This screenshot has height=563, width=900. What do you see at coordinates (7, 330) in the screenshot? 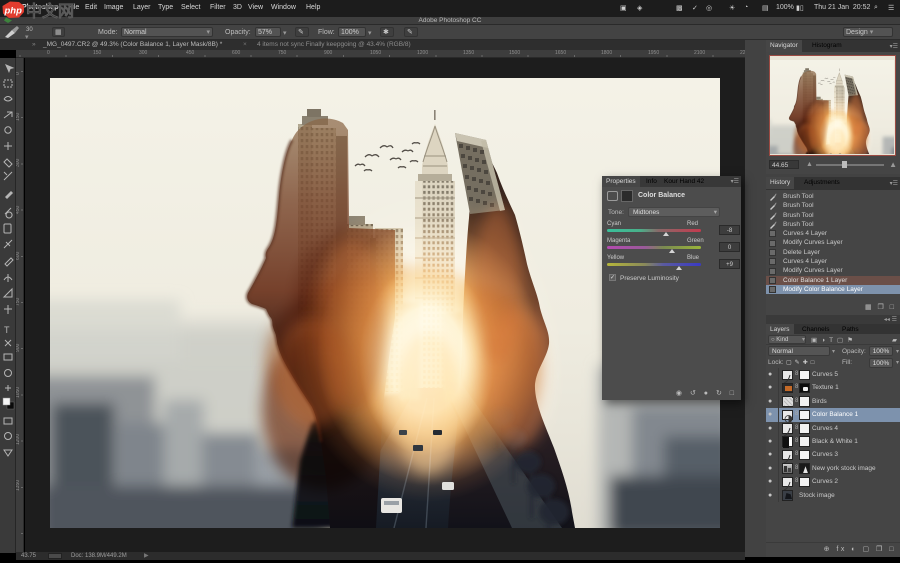
I see `svg-text: T` at bounding box center [7, 330].